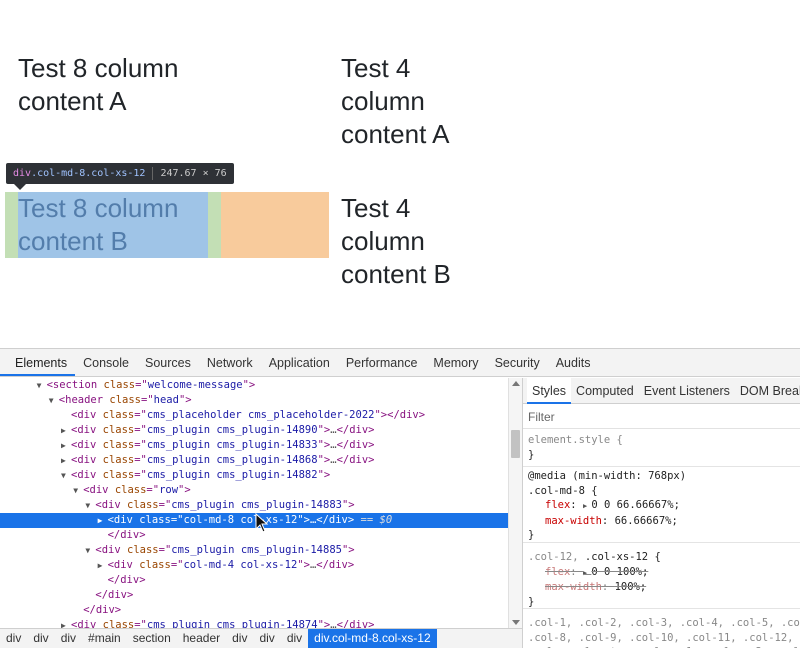  What do you see at coordinates (118, 225) in the screenshot?
I see `col8-content-b: Test 8 column content B` at bounding box center [118, 225].